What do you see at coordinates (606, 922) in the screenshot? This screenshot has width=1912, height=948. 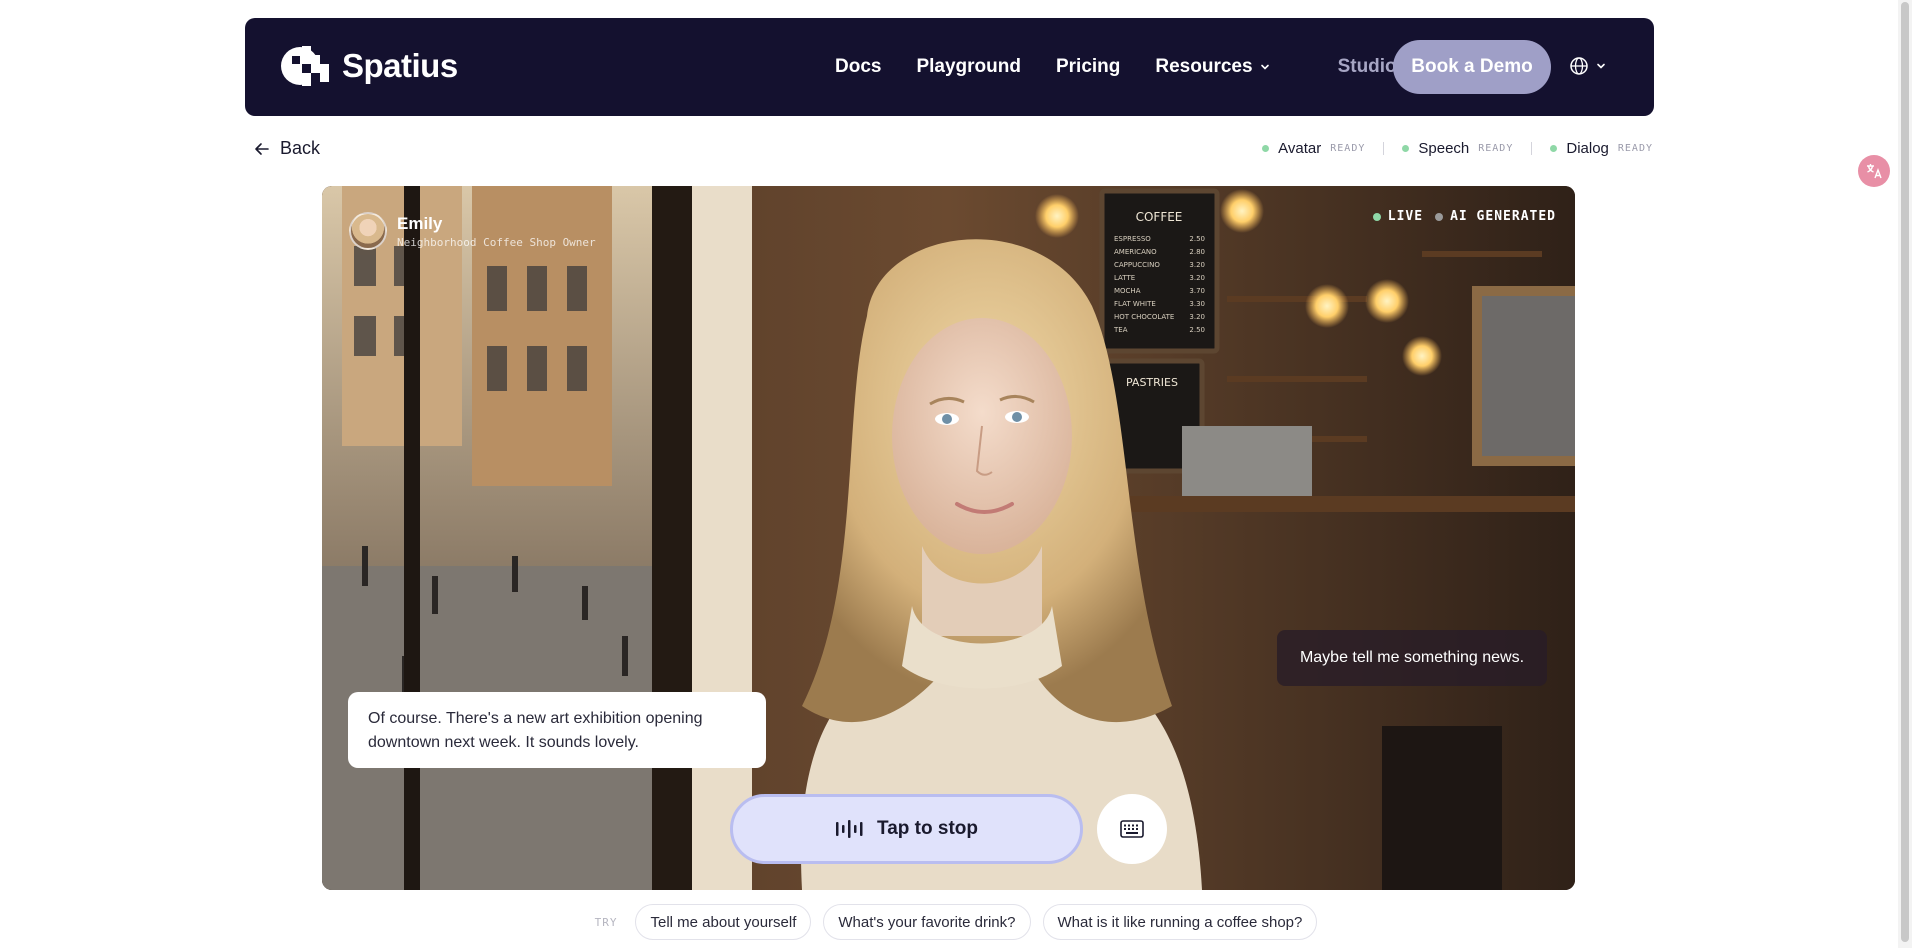 I see `try-label: TRY` at bounding box center [606, 922].